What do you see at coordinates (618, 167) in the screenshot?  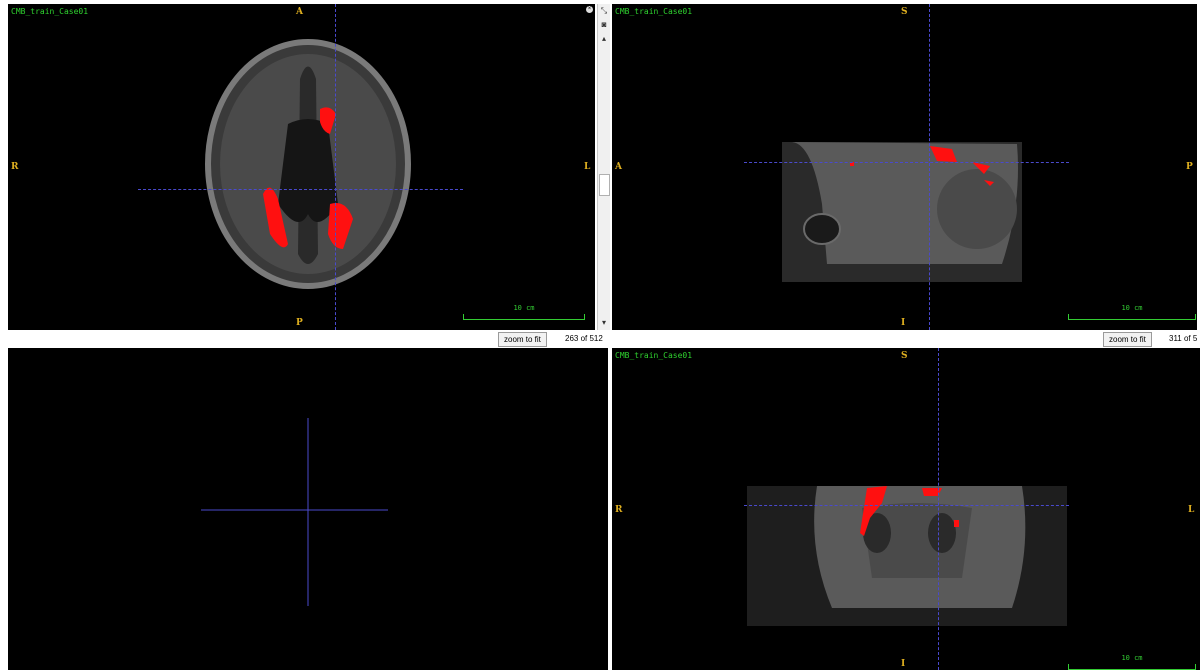 I see `orientation-left: A` at bounding box center [618, 167].